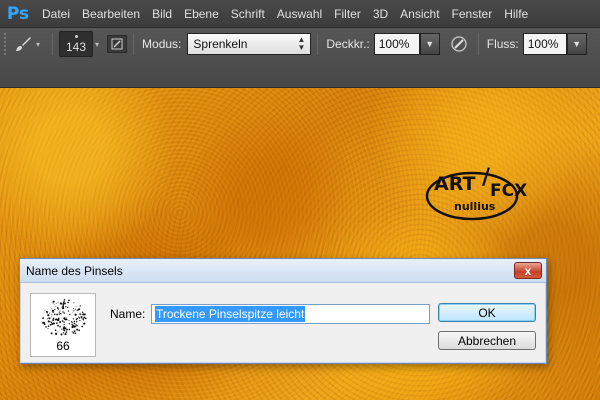 The width and height of the screenshot is (600, 400). What do you see at coordinates (508, 191) in the screenshot?
I see `logo-right-text: FCX` at bounding box center [508, 191].